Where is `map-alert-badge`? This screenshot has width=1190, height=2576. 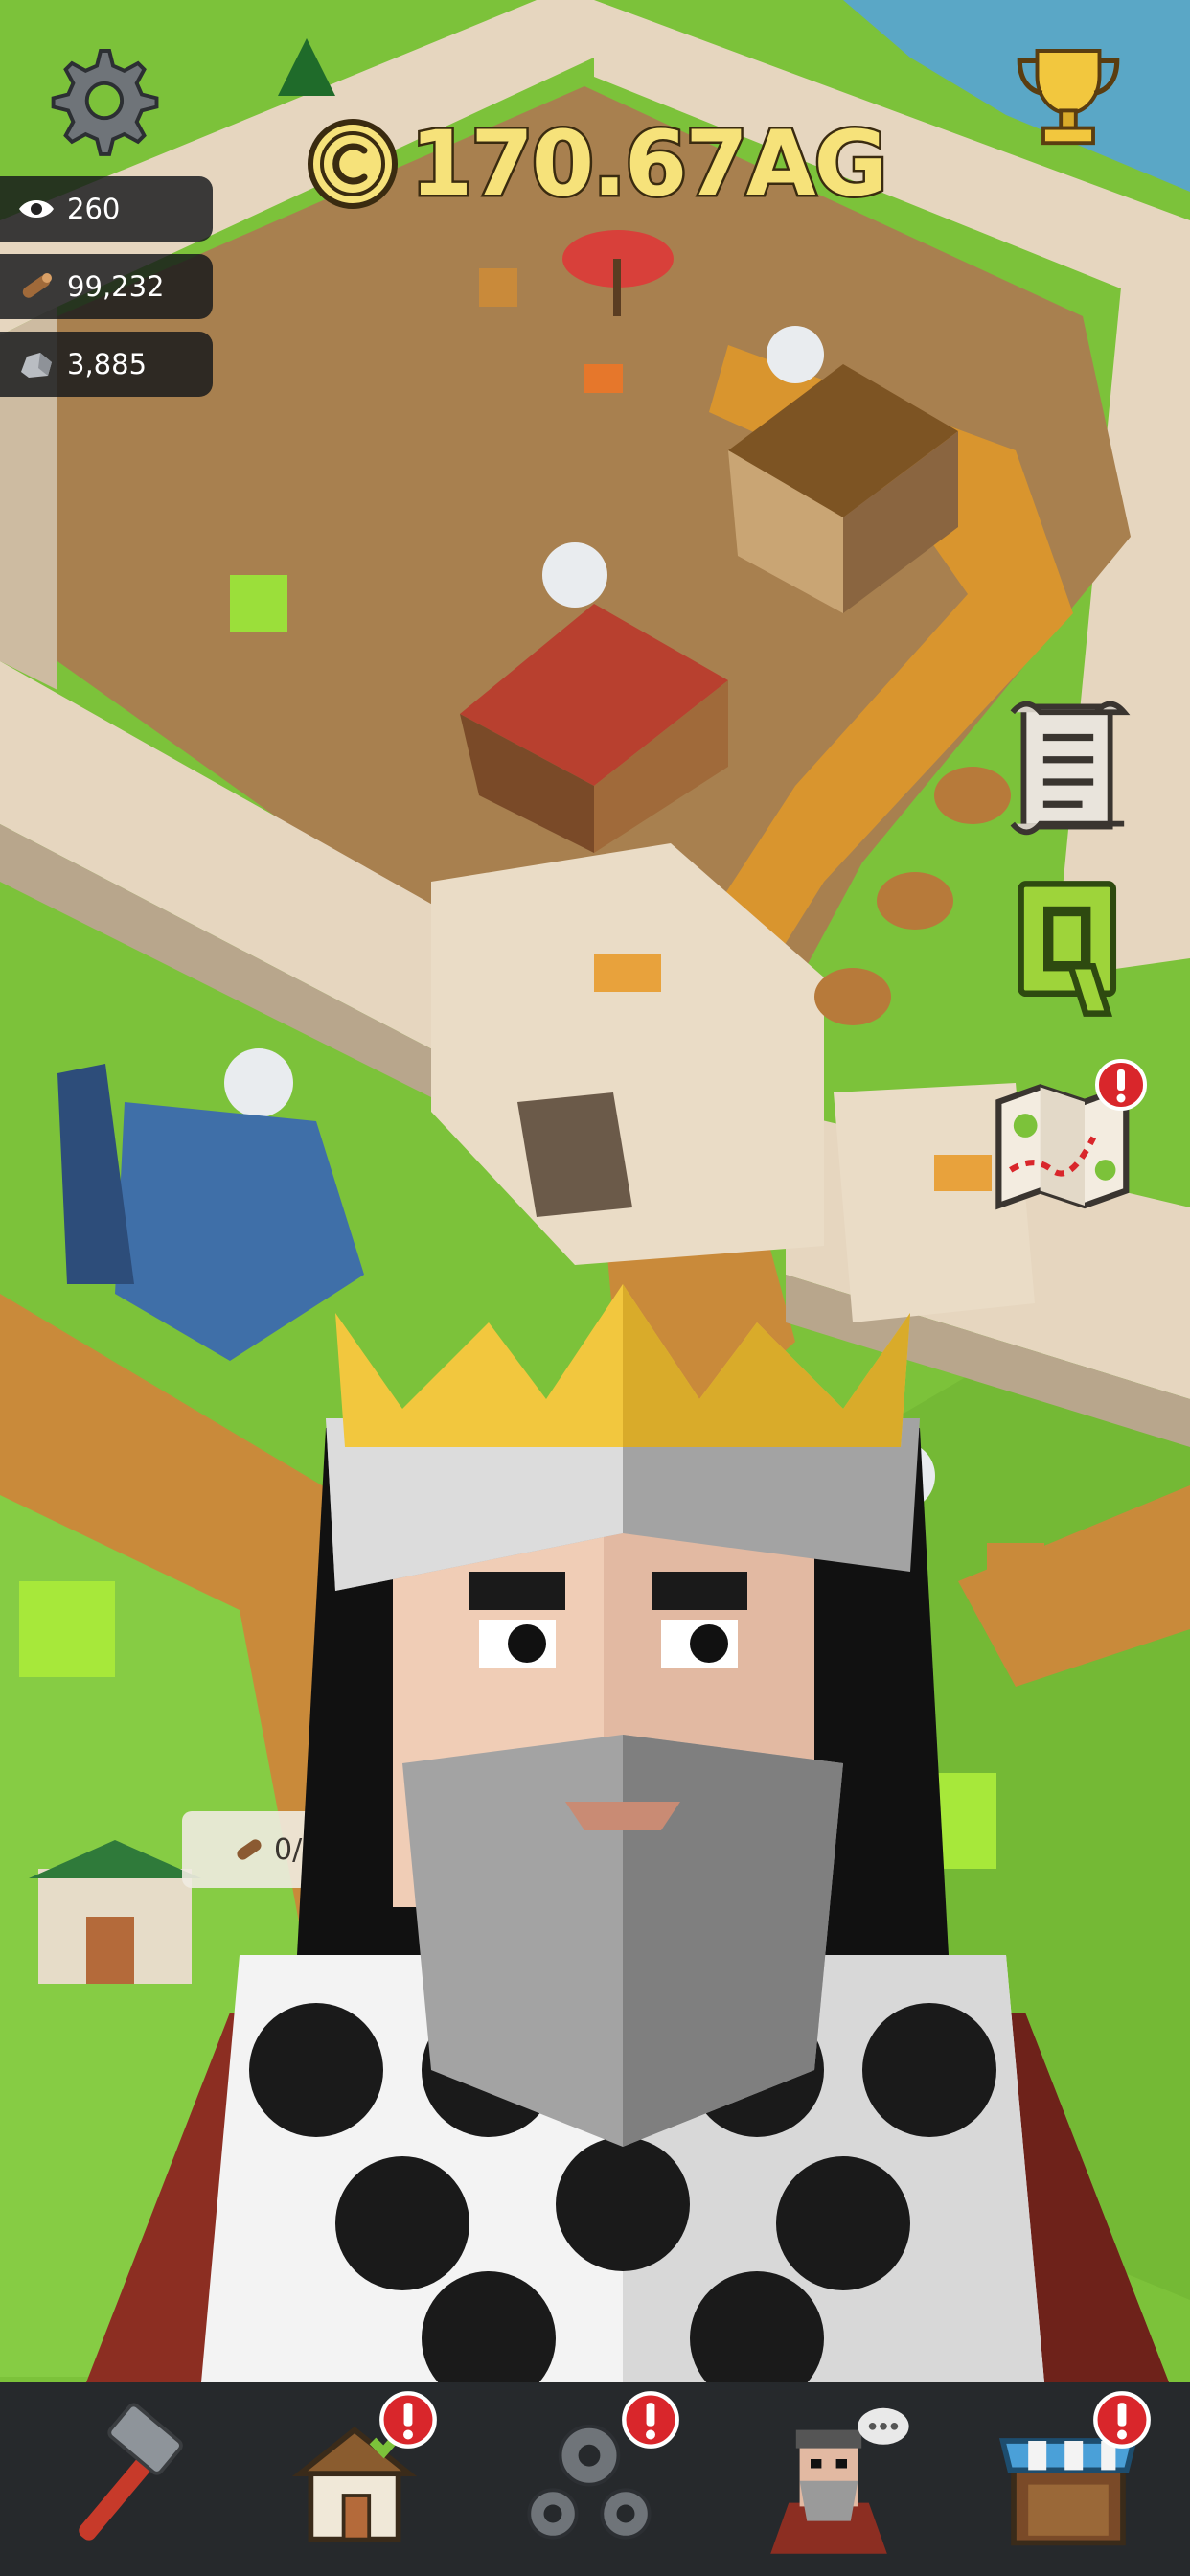
map-alert-badge is located at coordinates (1121, 1085).